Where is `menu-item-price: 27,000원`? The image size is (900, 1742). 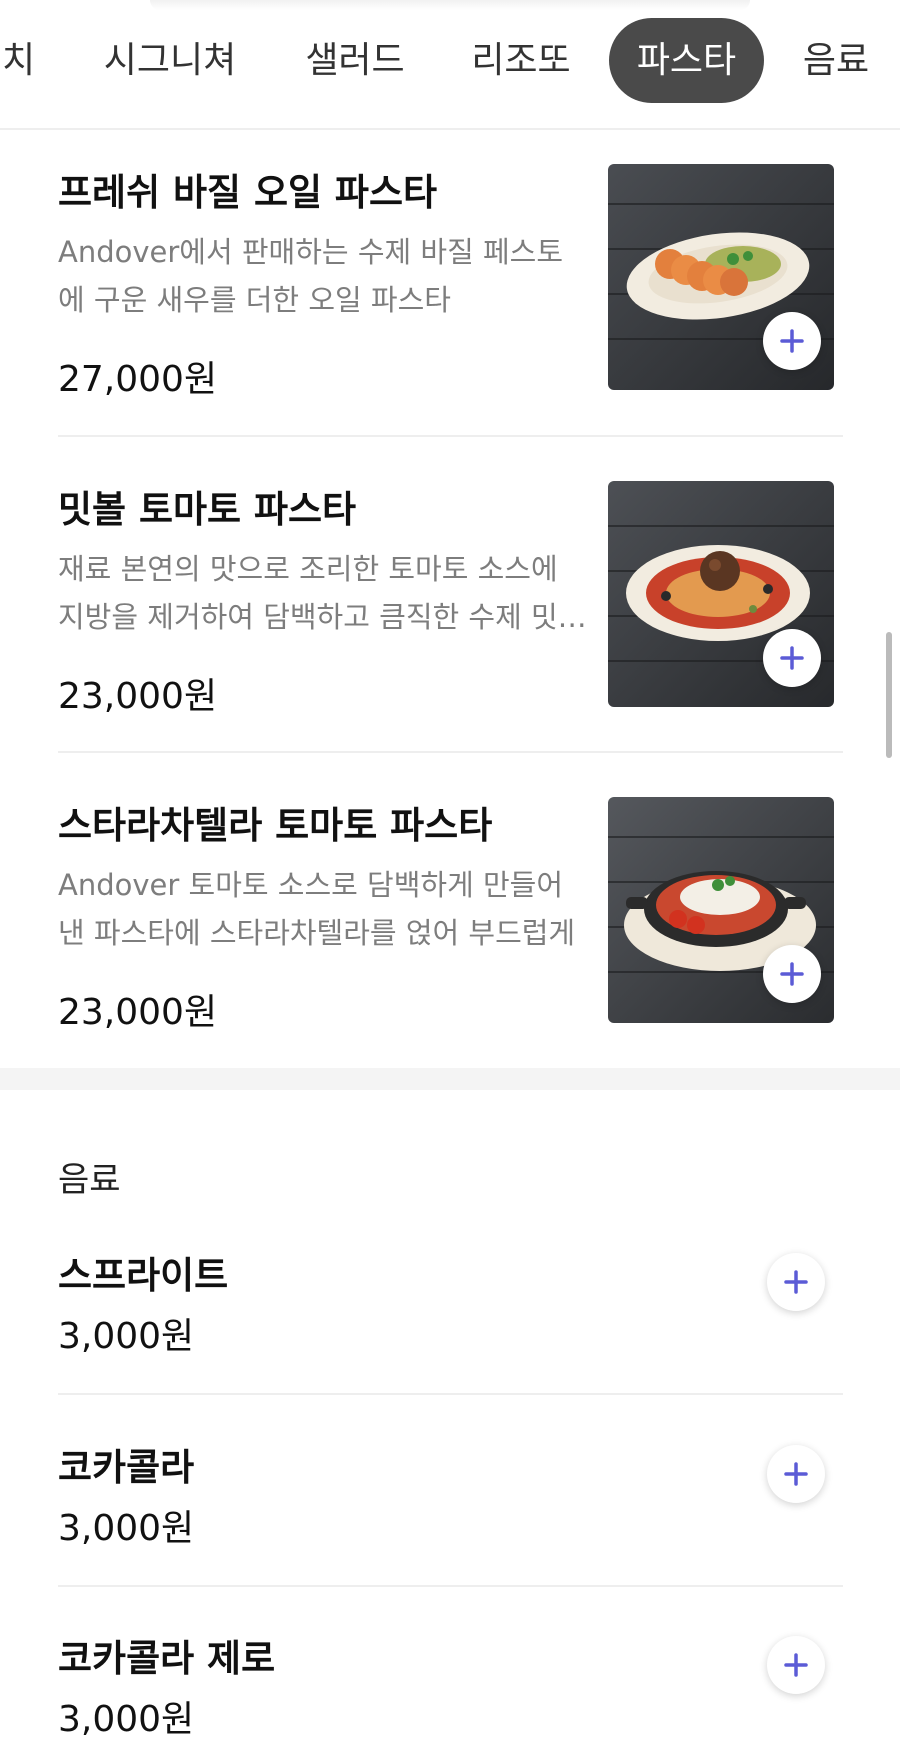 menu-item-price: 27,000원 is located at coordinates (138, 379).